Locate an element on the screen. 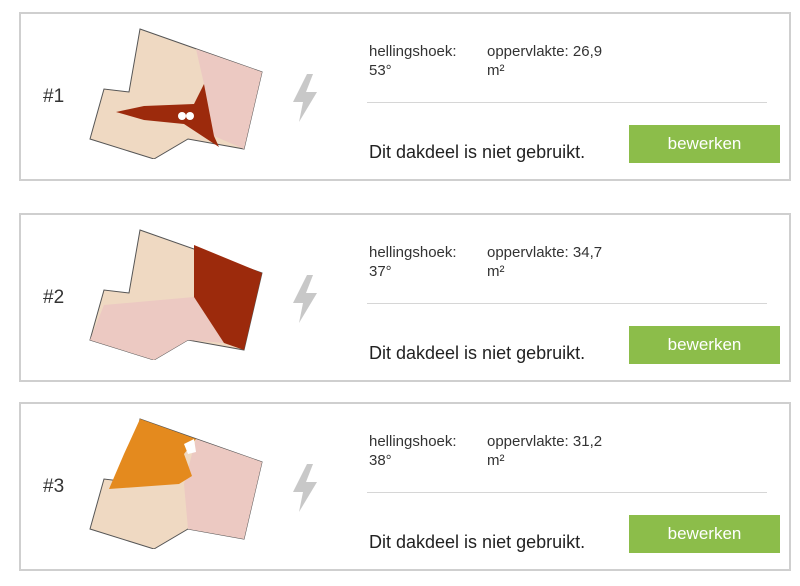  slope-value: 38° is located at coordinates (380, 460).